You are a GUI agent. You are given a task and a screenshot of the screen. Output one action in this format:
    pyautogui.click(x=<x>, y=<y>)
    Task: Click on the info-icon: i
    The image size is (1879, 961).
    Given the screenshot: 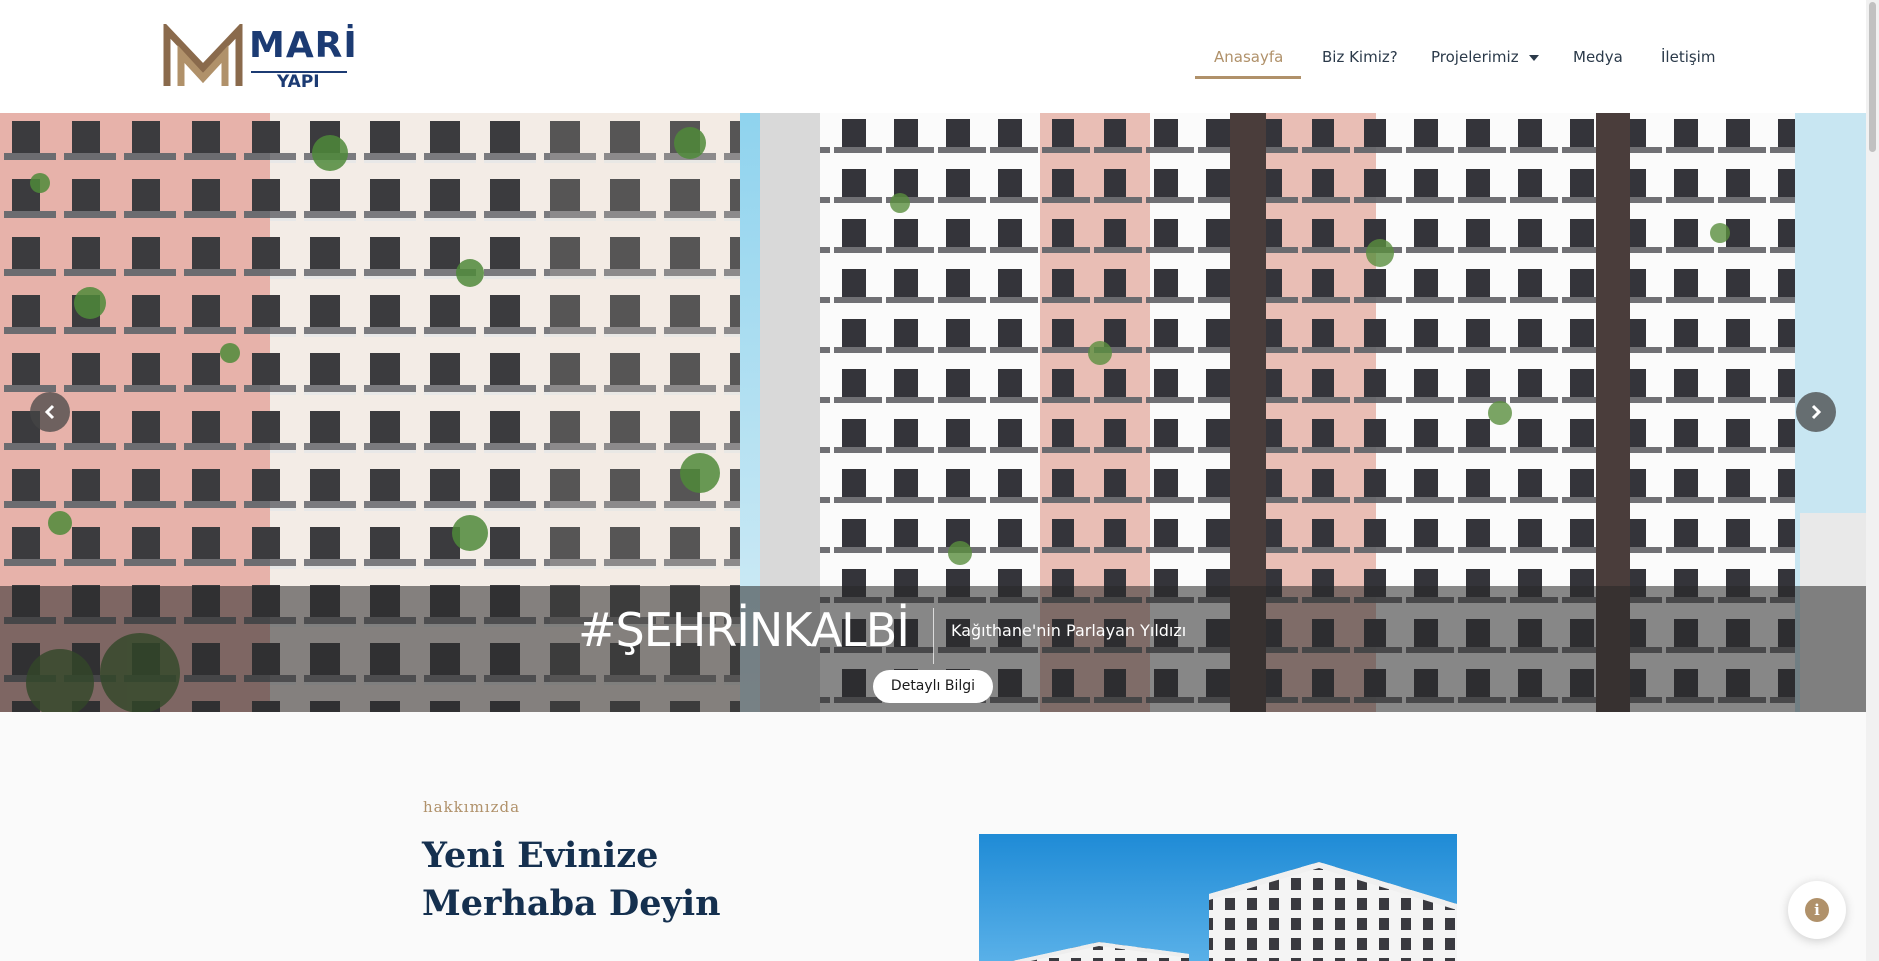 What is the action you would take?
    pyautogui.click(x=1817, y=910)
    